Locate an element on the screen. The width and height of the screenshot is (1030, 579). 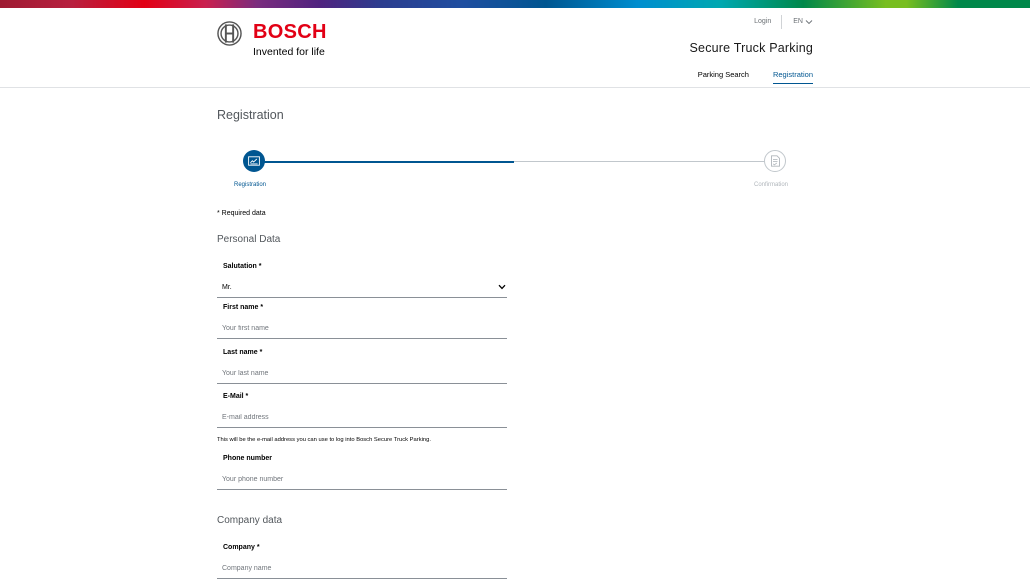
salutation-label: Salutation * is located at coordinates (242, 266).